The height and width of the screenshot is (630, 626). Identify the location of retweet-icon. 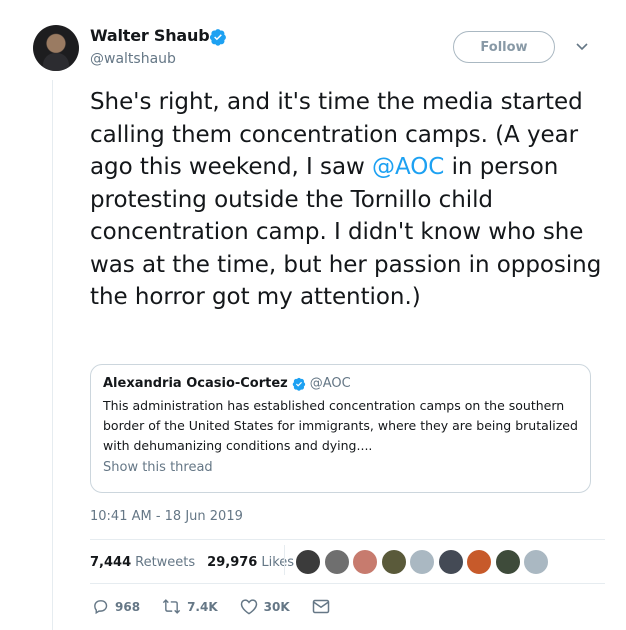
(171, 606).